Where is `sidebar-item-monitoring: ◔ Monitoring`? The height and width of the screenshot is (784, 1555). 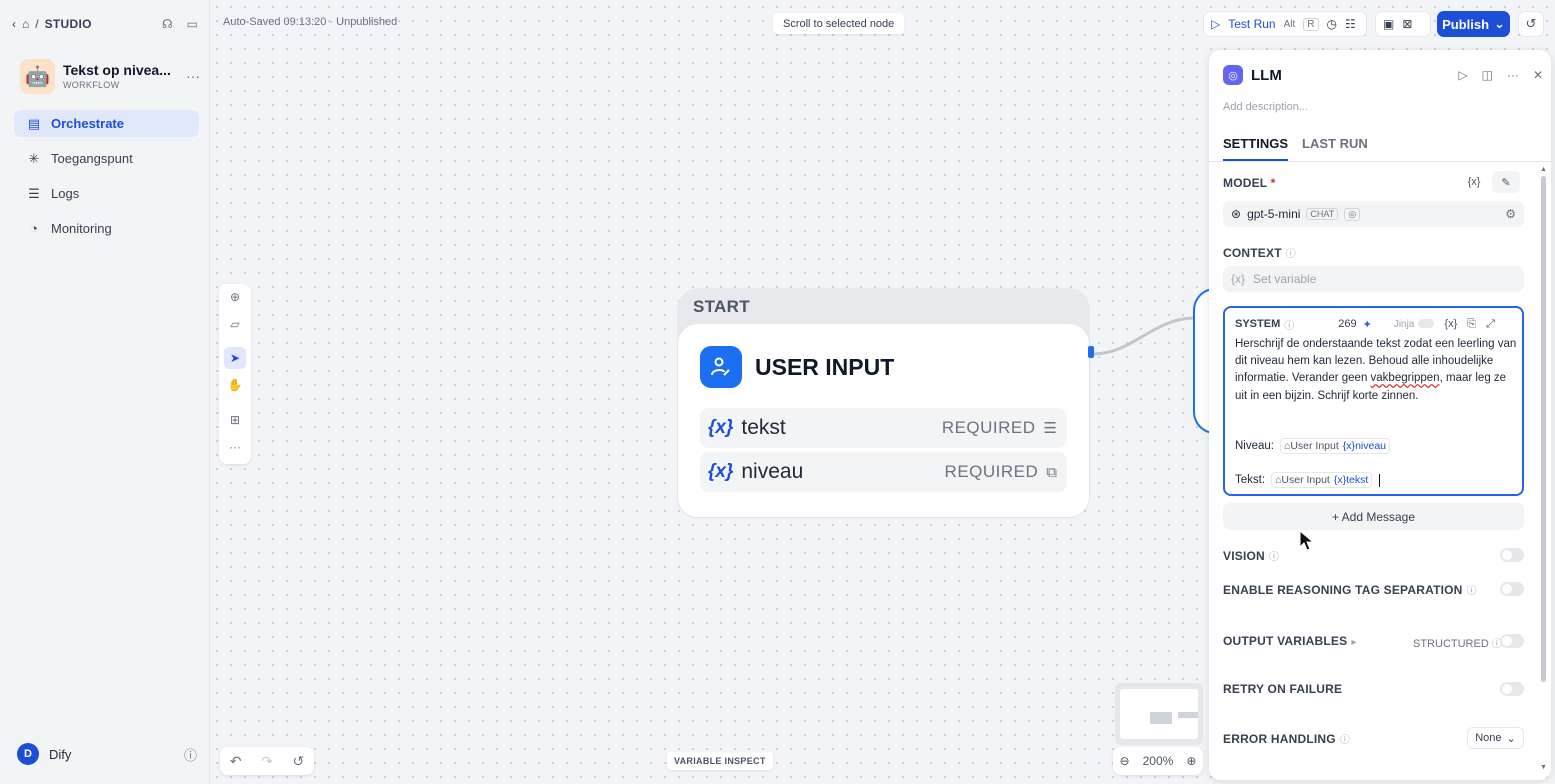 sidebar-item-monitoring: ◔ Monitoring is located at coordinates (106, 228).